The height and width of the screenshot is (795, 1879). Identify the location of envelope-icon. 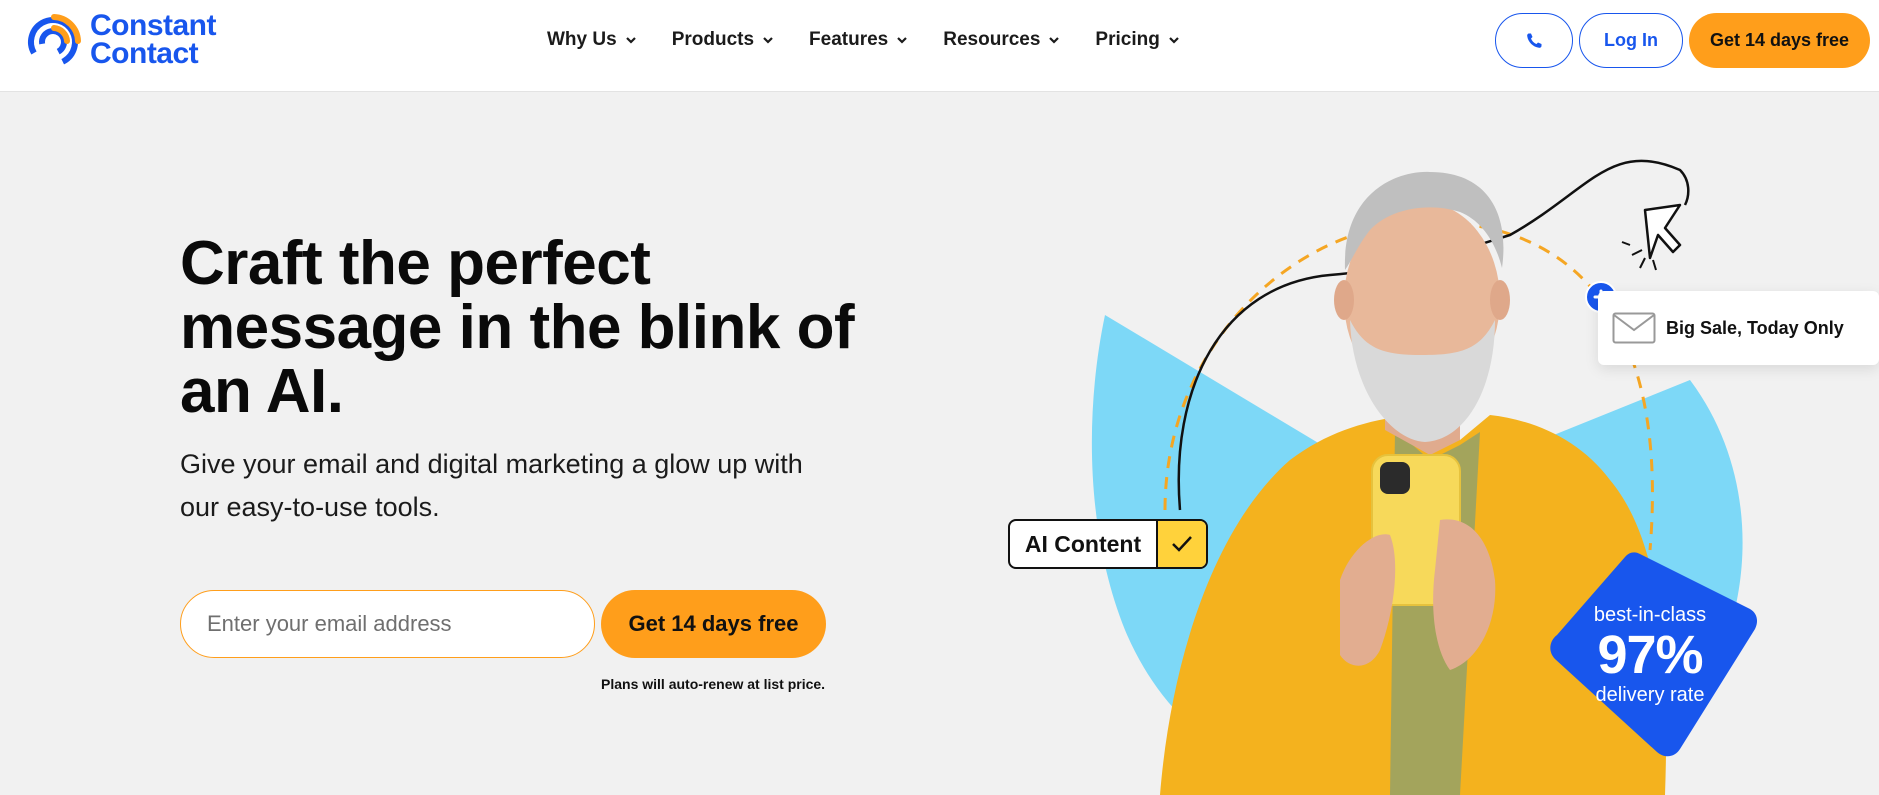
(1634, 328).